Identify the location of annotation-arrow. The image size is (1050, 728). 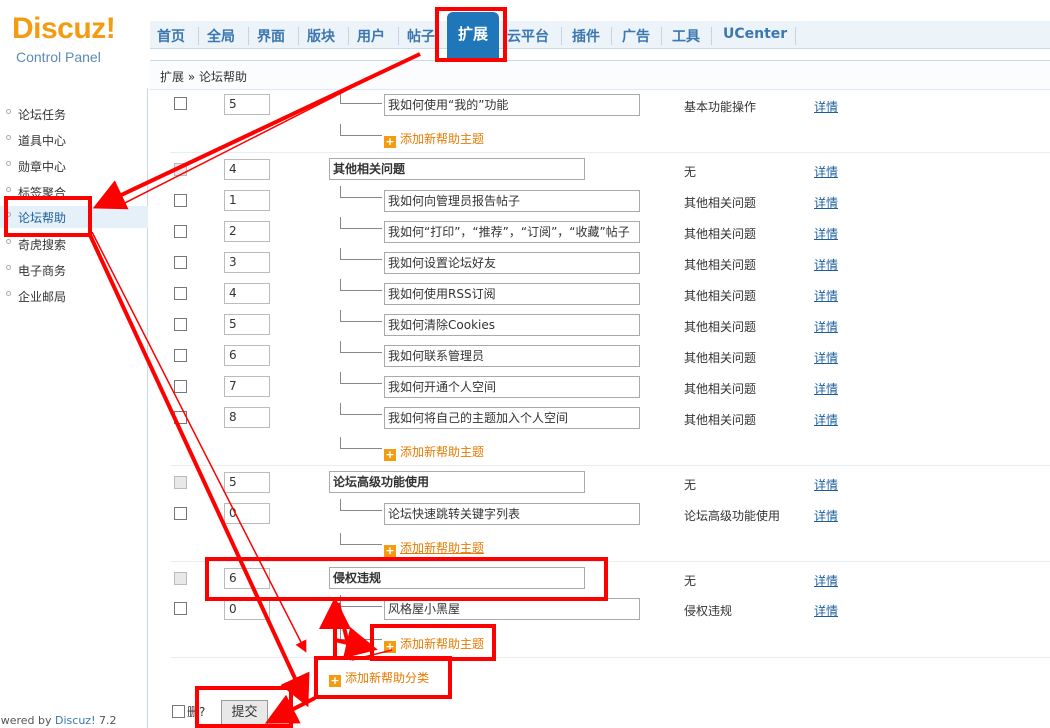
(356, 643).